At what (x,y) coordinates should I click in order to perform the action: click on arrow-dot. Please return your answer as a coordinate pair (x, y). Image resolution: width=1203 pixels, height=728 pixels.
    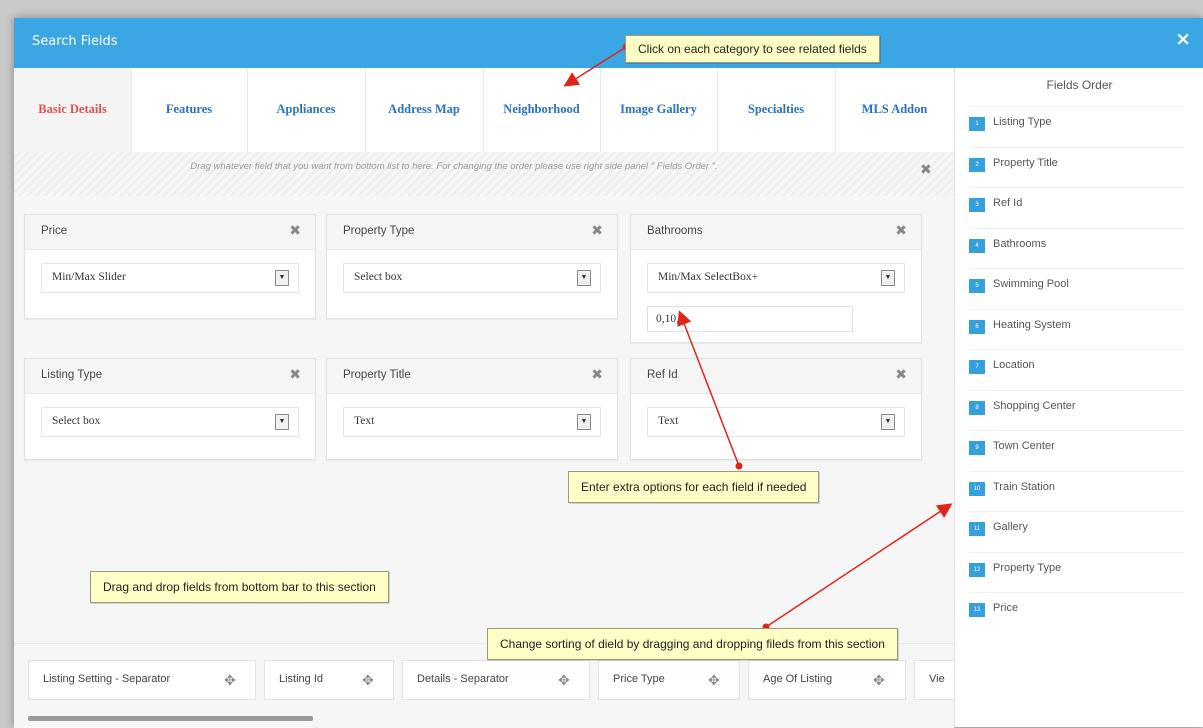
    Looking at the image, I should click on (739, 466).